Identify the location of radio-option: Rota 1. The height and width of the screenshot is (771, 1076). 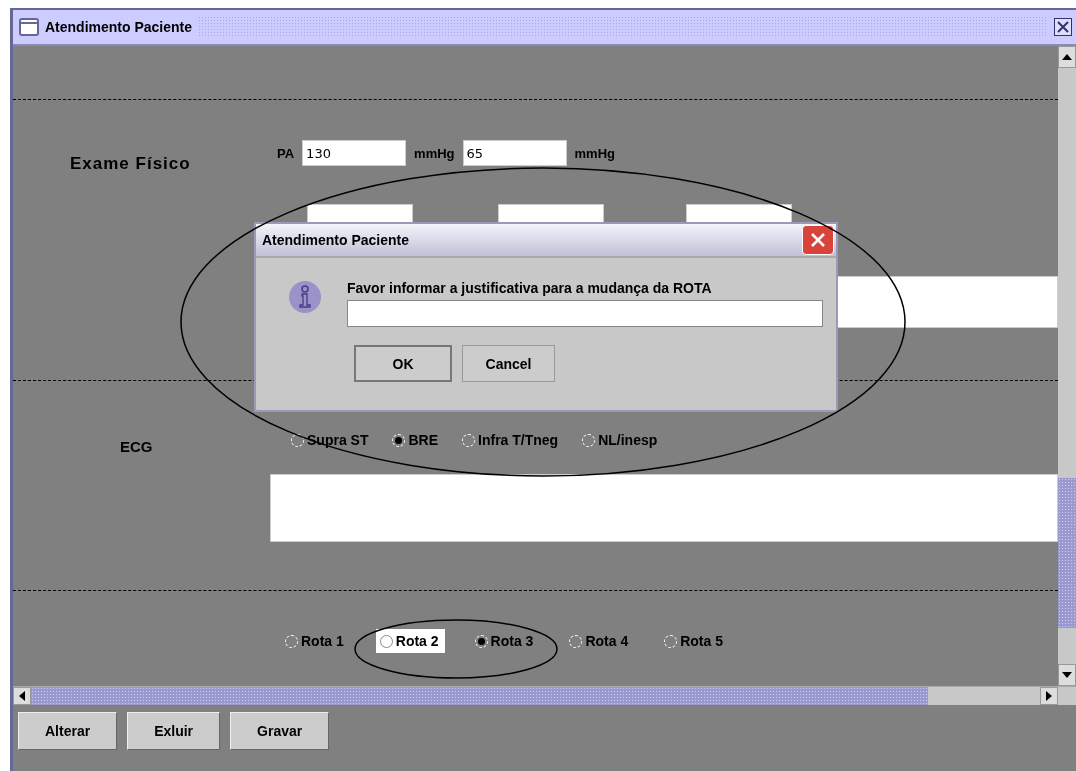
(315, 641).